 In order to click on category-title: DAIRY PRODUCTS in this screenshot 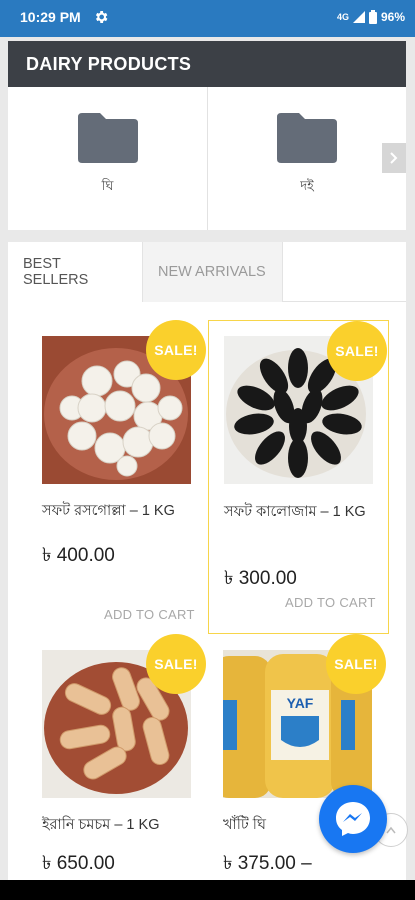, I will do `click(207, 64)`.